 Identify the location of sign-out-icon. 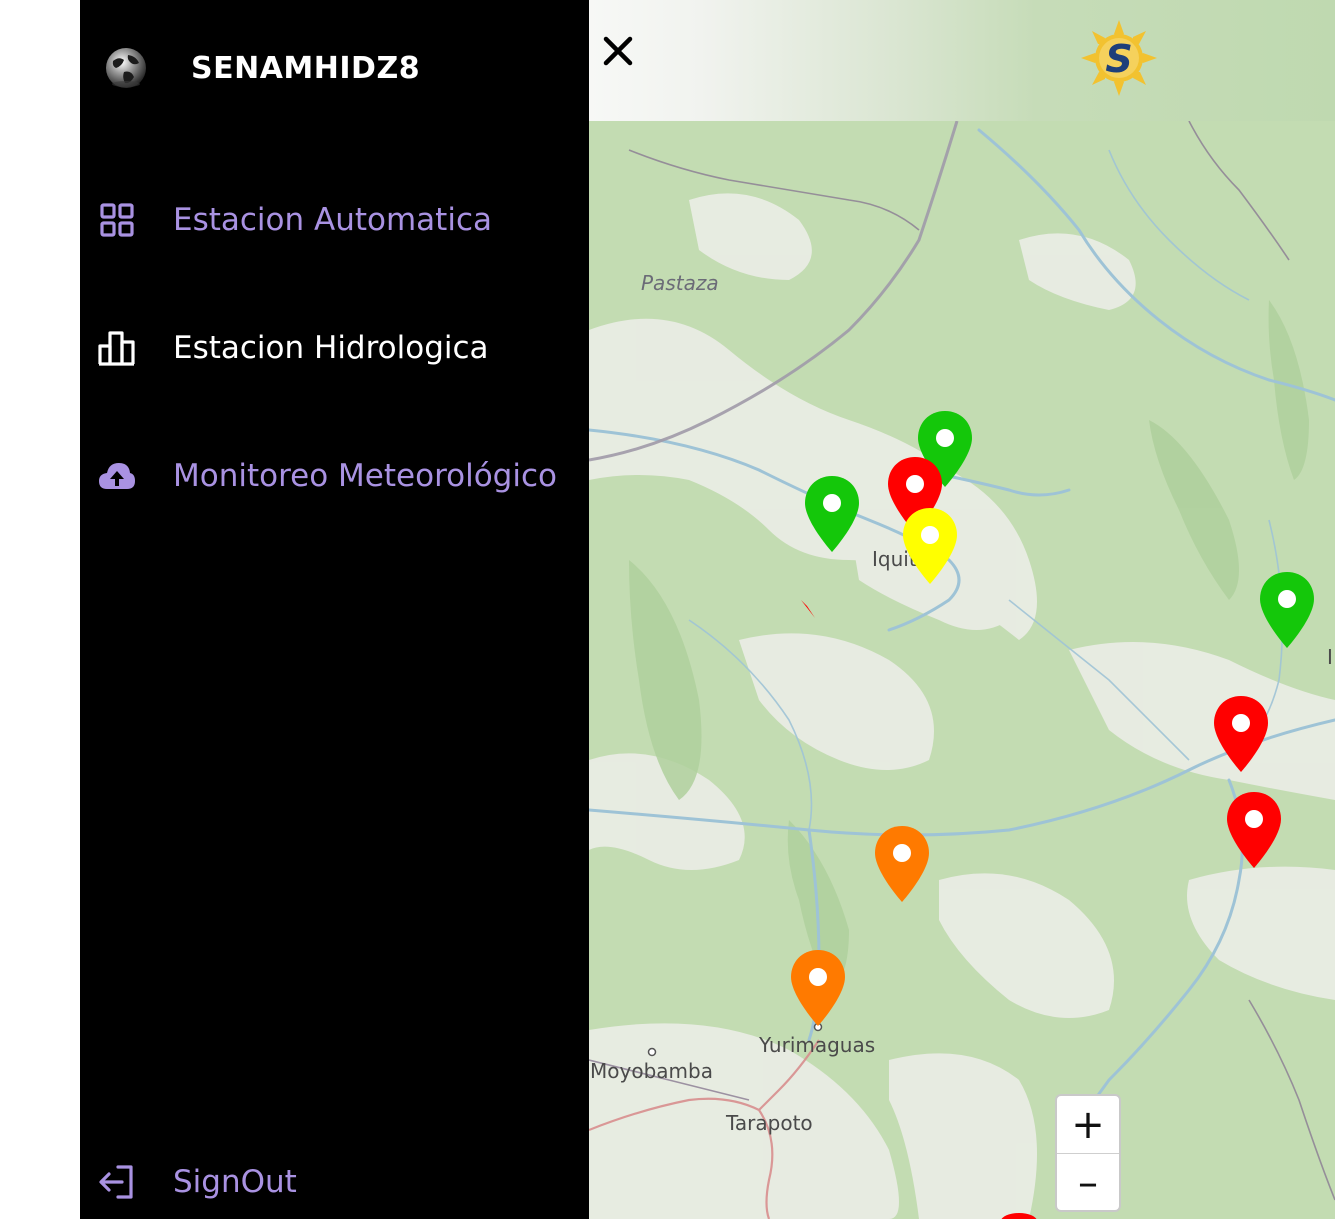
(117, 1182).